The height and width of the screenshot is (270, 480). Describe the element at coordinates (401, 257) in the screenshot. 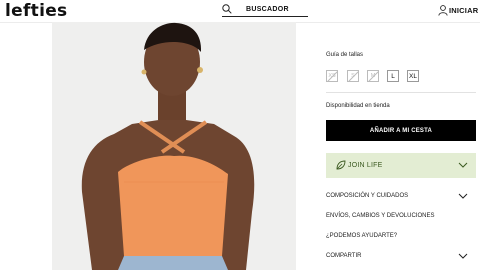

I see `accordion-share: COMPARTIR` at that location.